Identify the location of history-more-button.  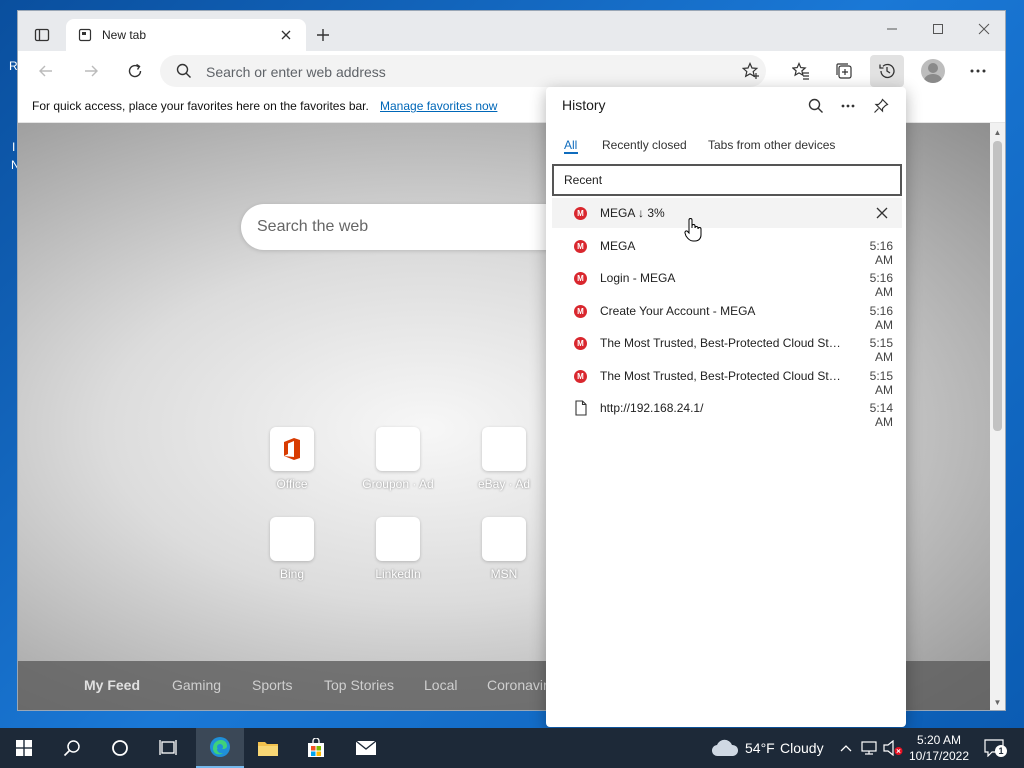
(848, 106).